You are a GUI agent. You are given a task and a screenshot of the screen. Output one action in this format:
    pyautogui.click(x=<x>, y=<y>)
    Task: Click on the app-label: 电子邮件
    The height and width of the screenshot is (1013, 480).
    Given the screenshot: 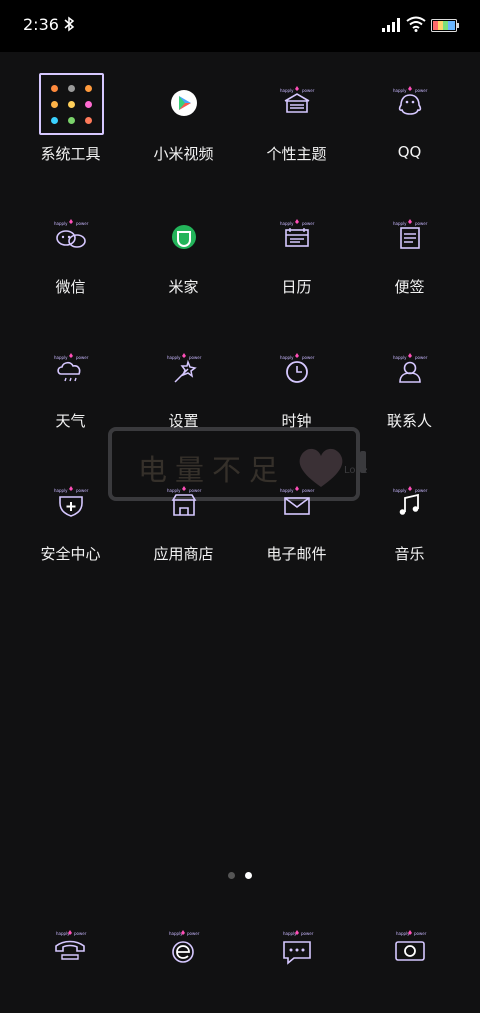 What is the action you would take?
    pyautogui.click(x=296, y=554)
    